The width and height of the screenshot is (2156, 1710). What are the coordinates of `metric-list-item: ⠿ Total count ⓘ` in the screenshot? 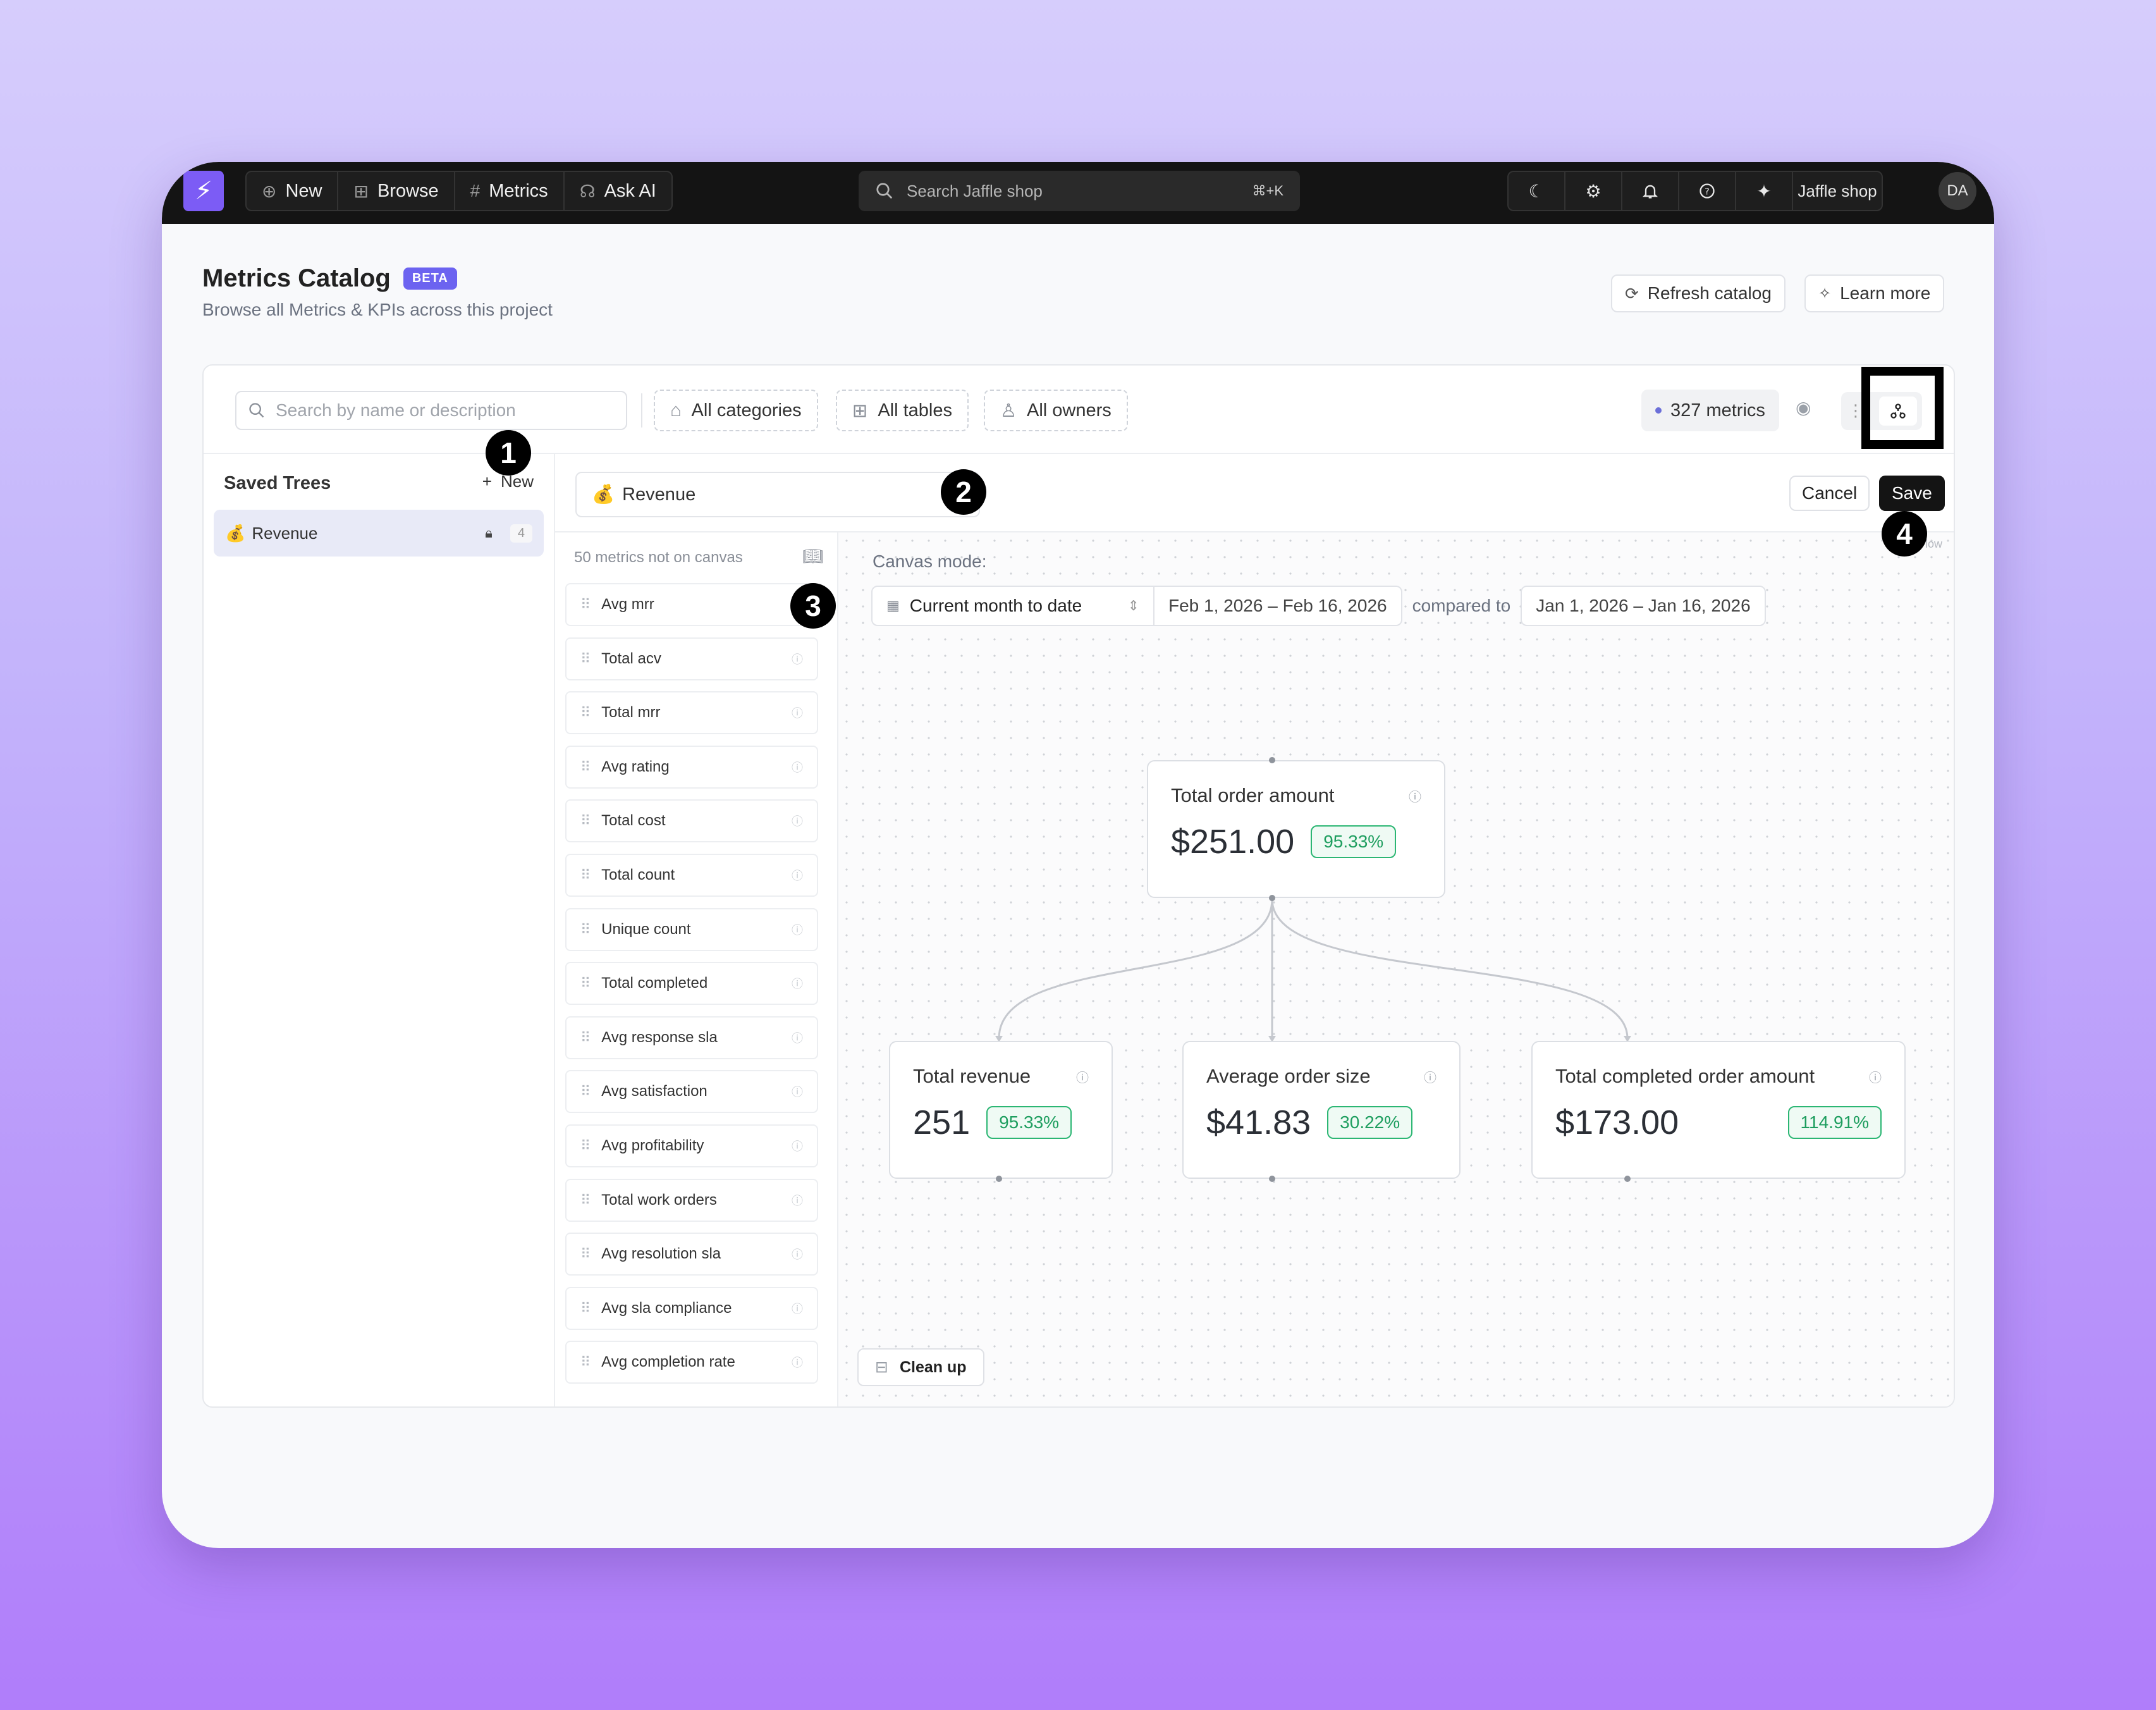 It's located at (691, 875).